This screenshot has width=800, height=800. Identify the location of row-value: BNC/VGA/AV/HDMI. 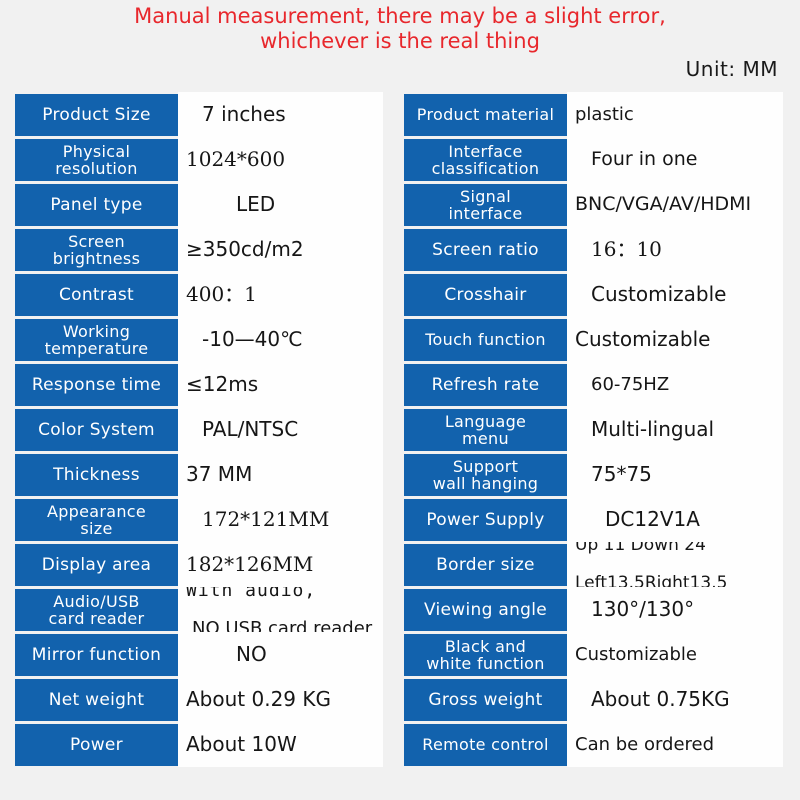
(675, 204).